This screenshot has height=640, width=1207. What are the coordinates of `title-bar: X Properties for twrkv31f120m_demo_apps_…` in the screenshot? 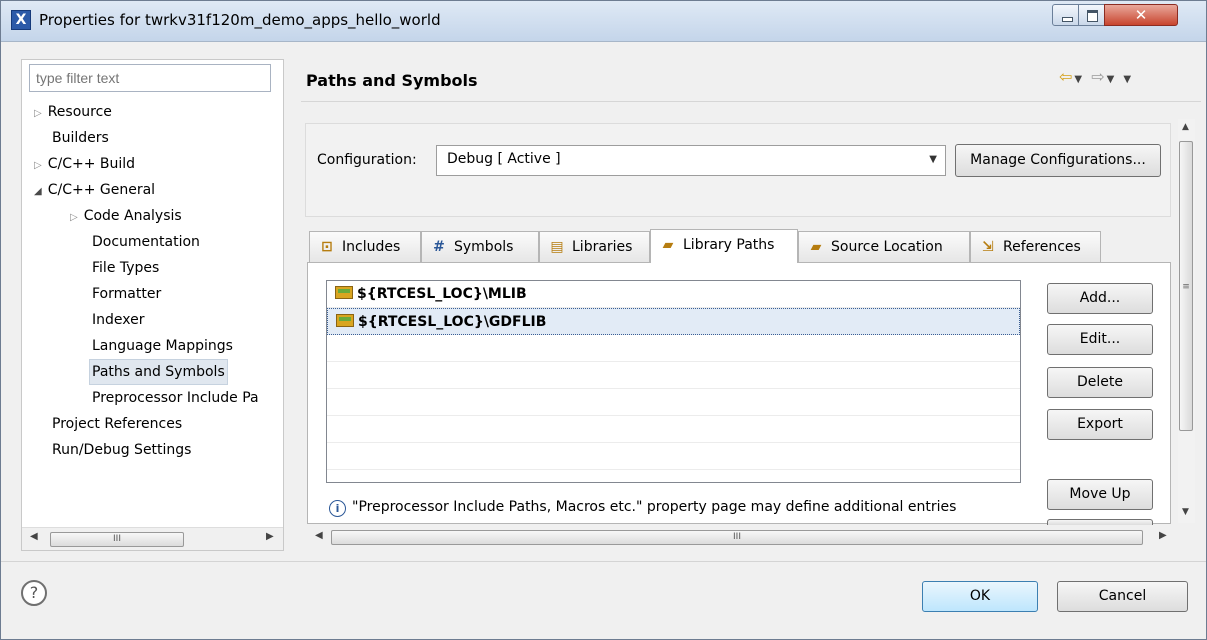 It's located at (603, 21).